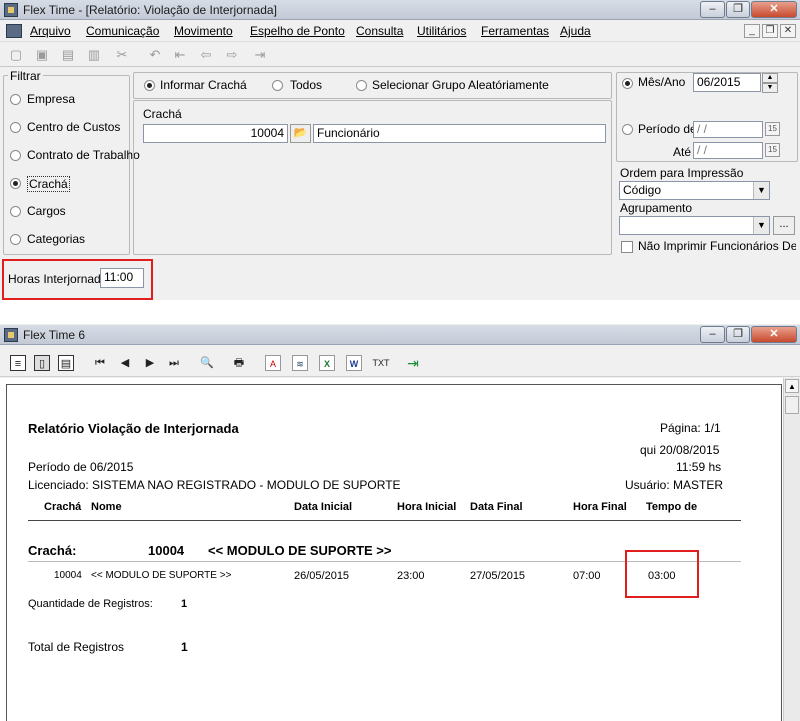 This screenshot has height=721, width=800. What do you see at coordinates (122, 55) in the screenshot?
I see `cut-icon: ✂` at bounding box center [122, 55].